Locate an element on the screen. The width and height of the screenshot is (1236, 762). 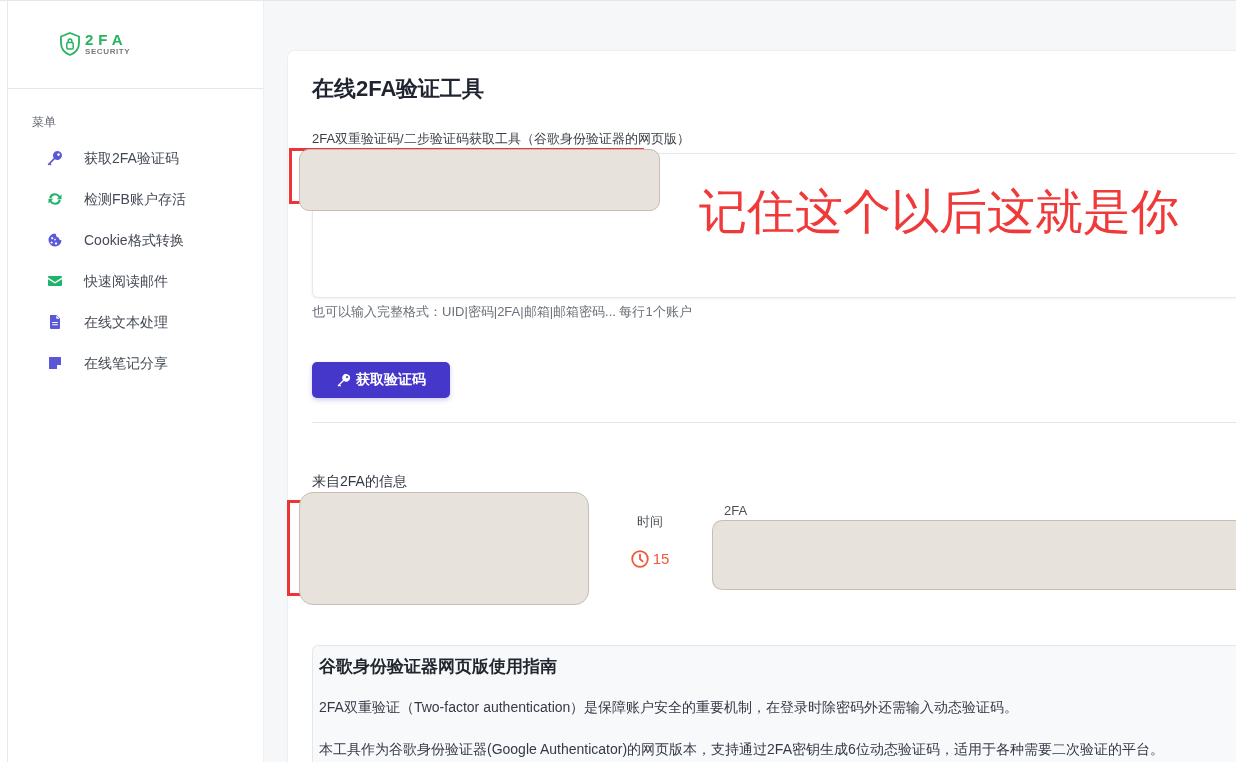
nav-item: Cookie格式转换 is located at coordinates (115, 239).